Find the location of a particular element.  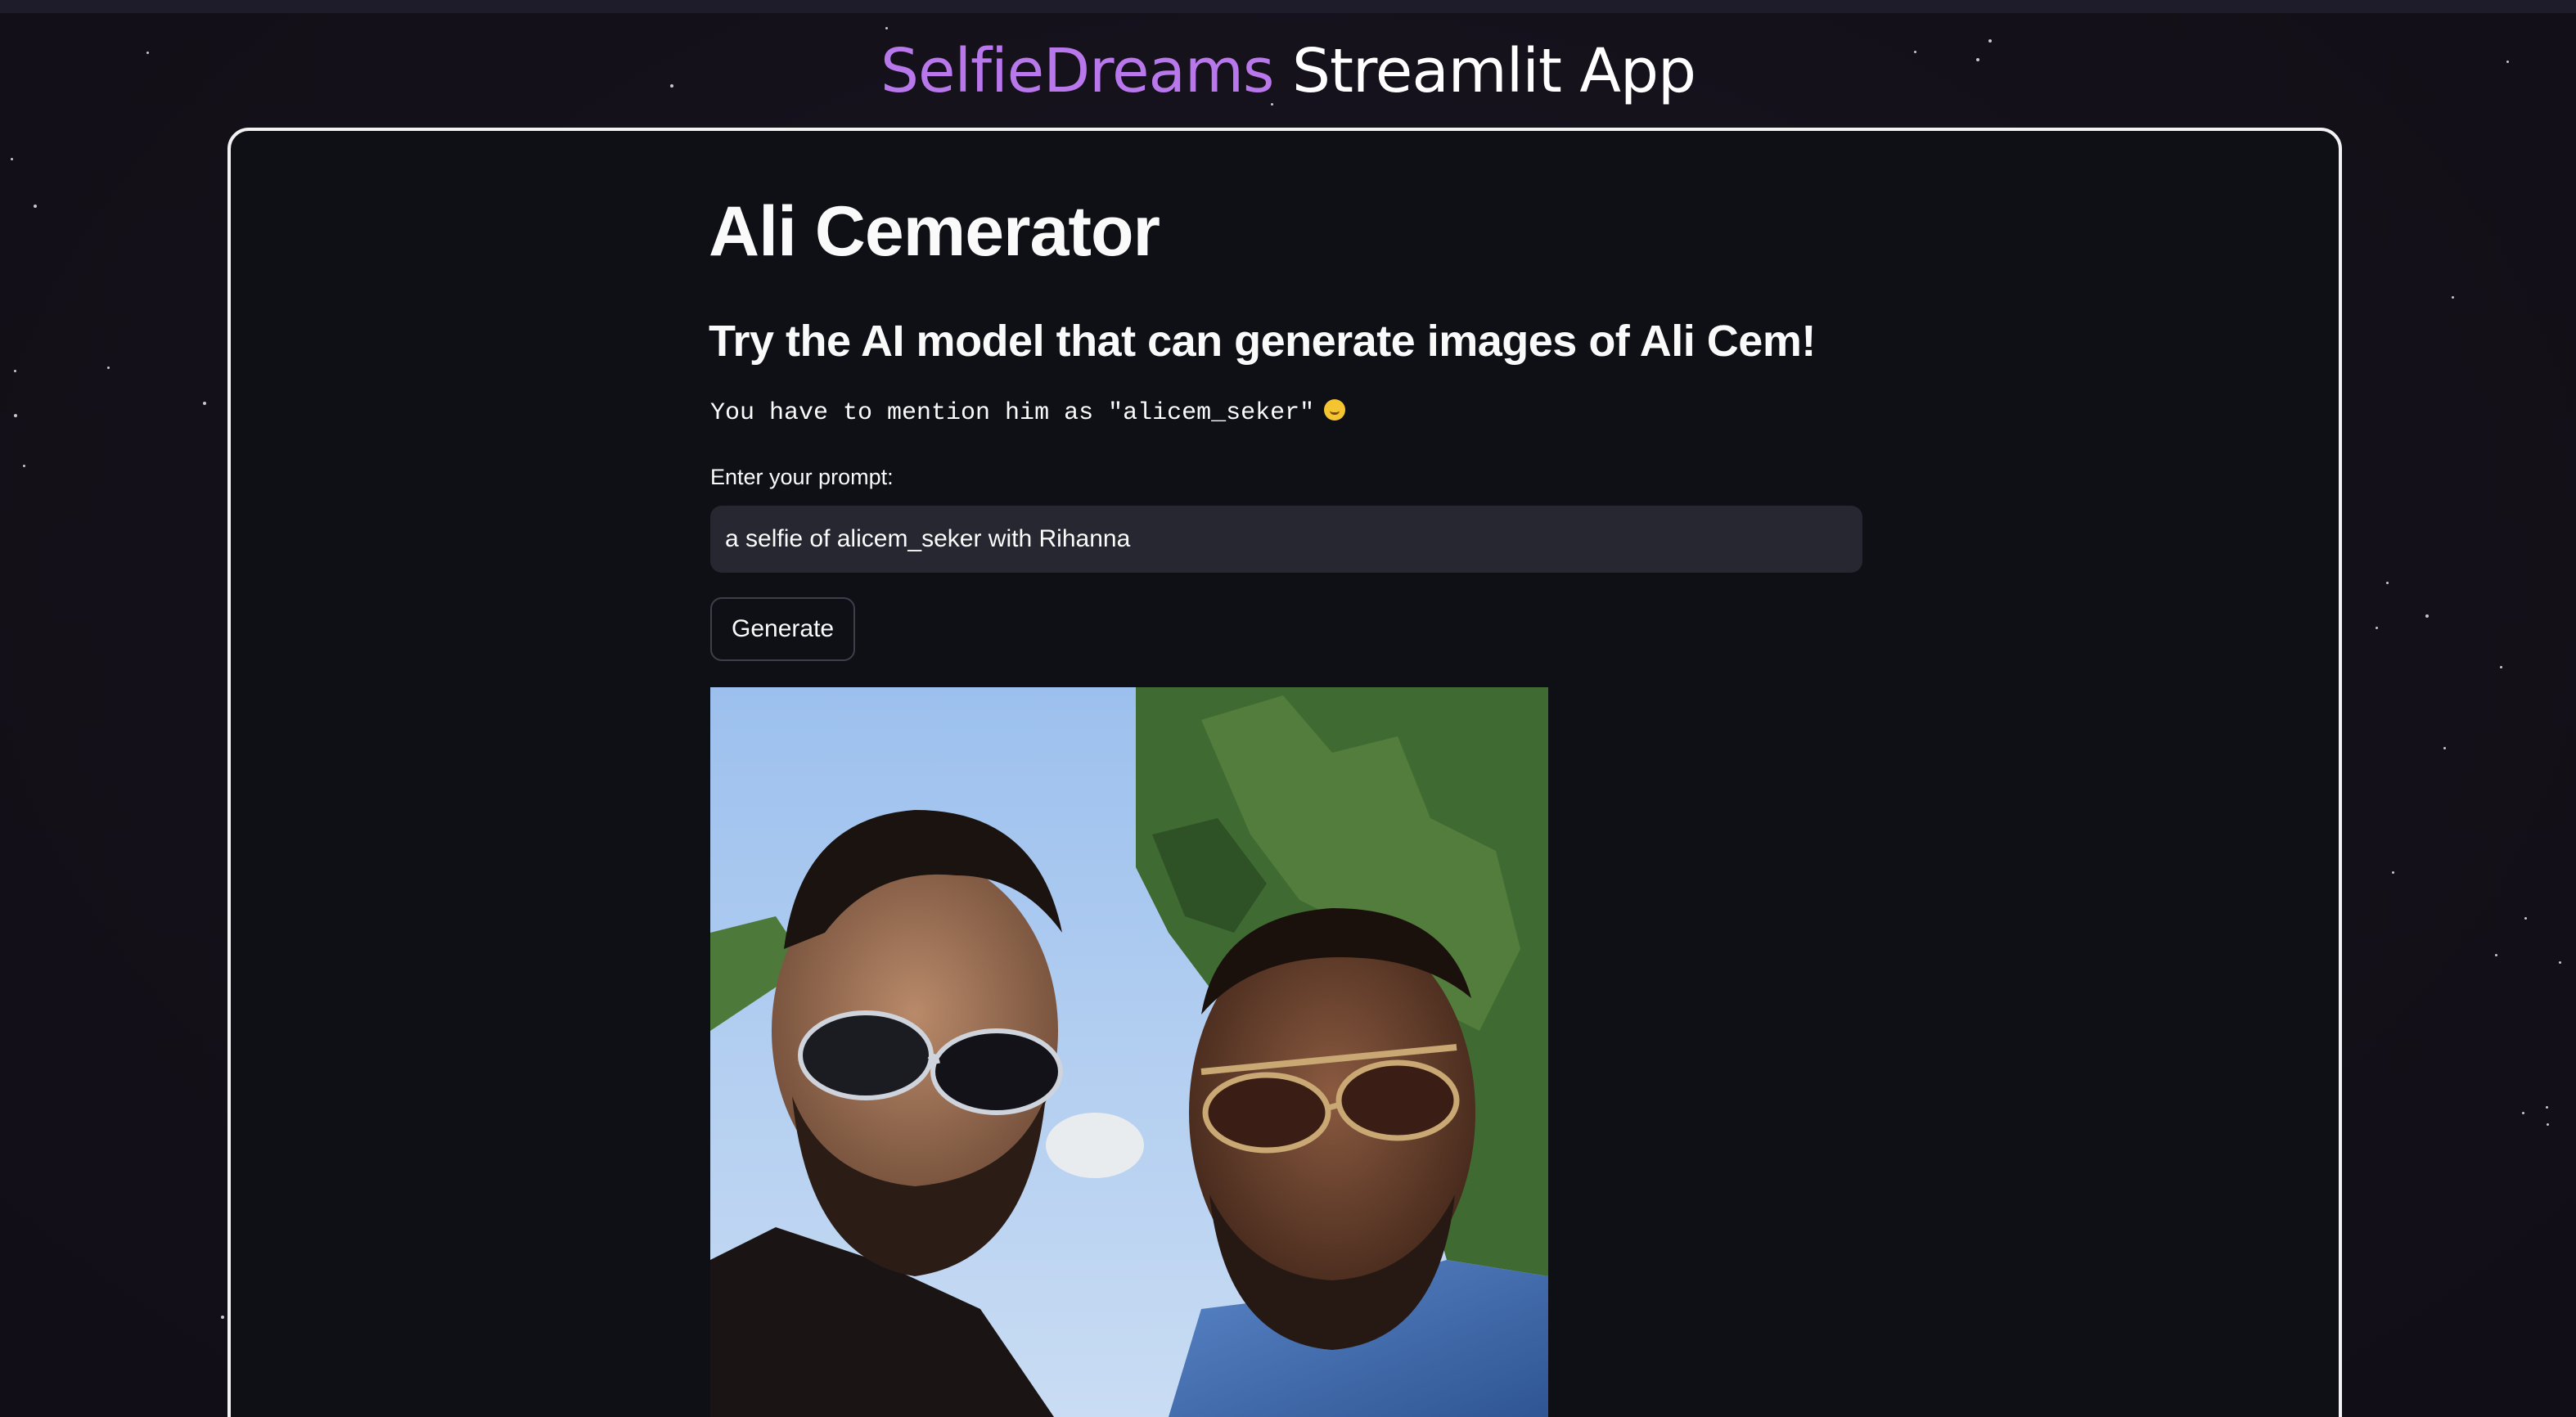

app-title-rest: Streamlit App is located at coordinates (1484, 71).